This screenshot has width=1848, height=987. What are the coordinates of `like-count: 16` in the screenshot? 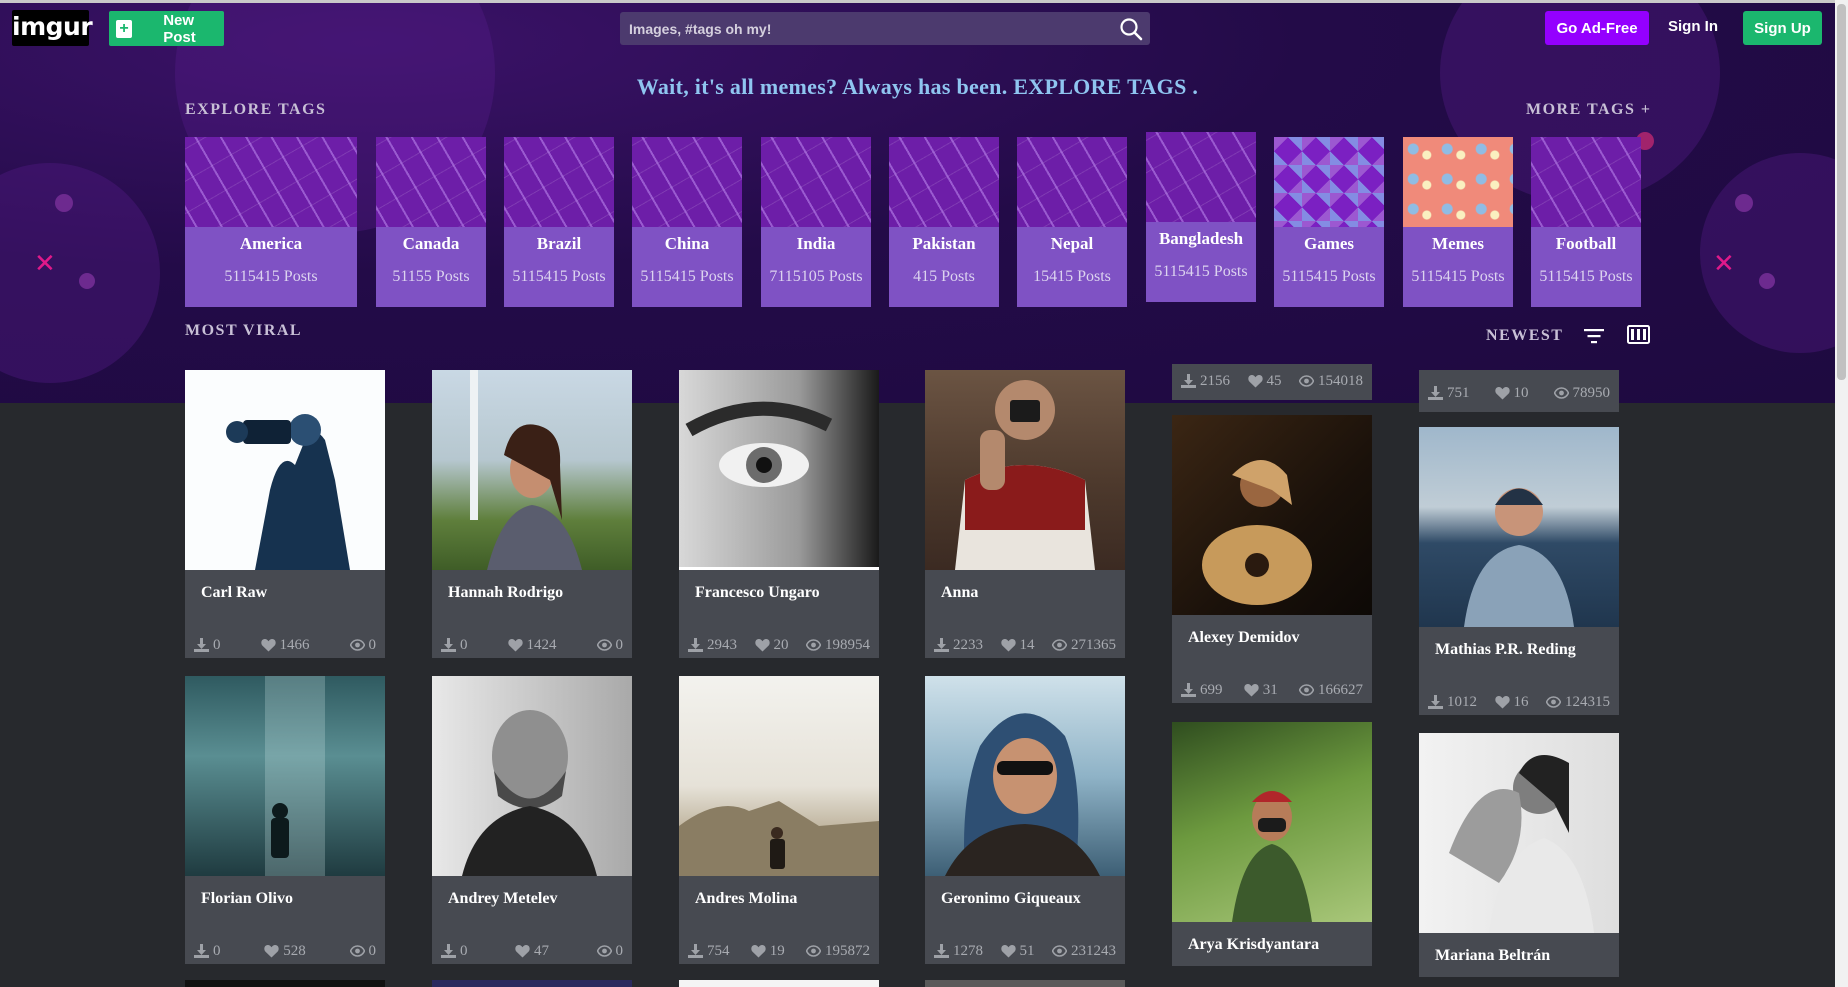 It's located at (1521, 701).